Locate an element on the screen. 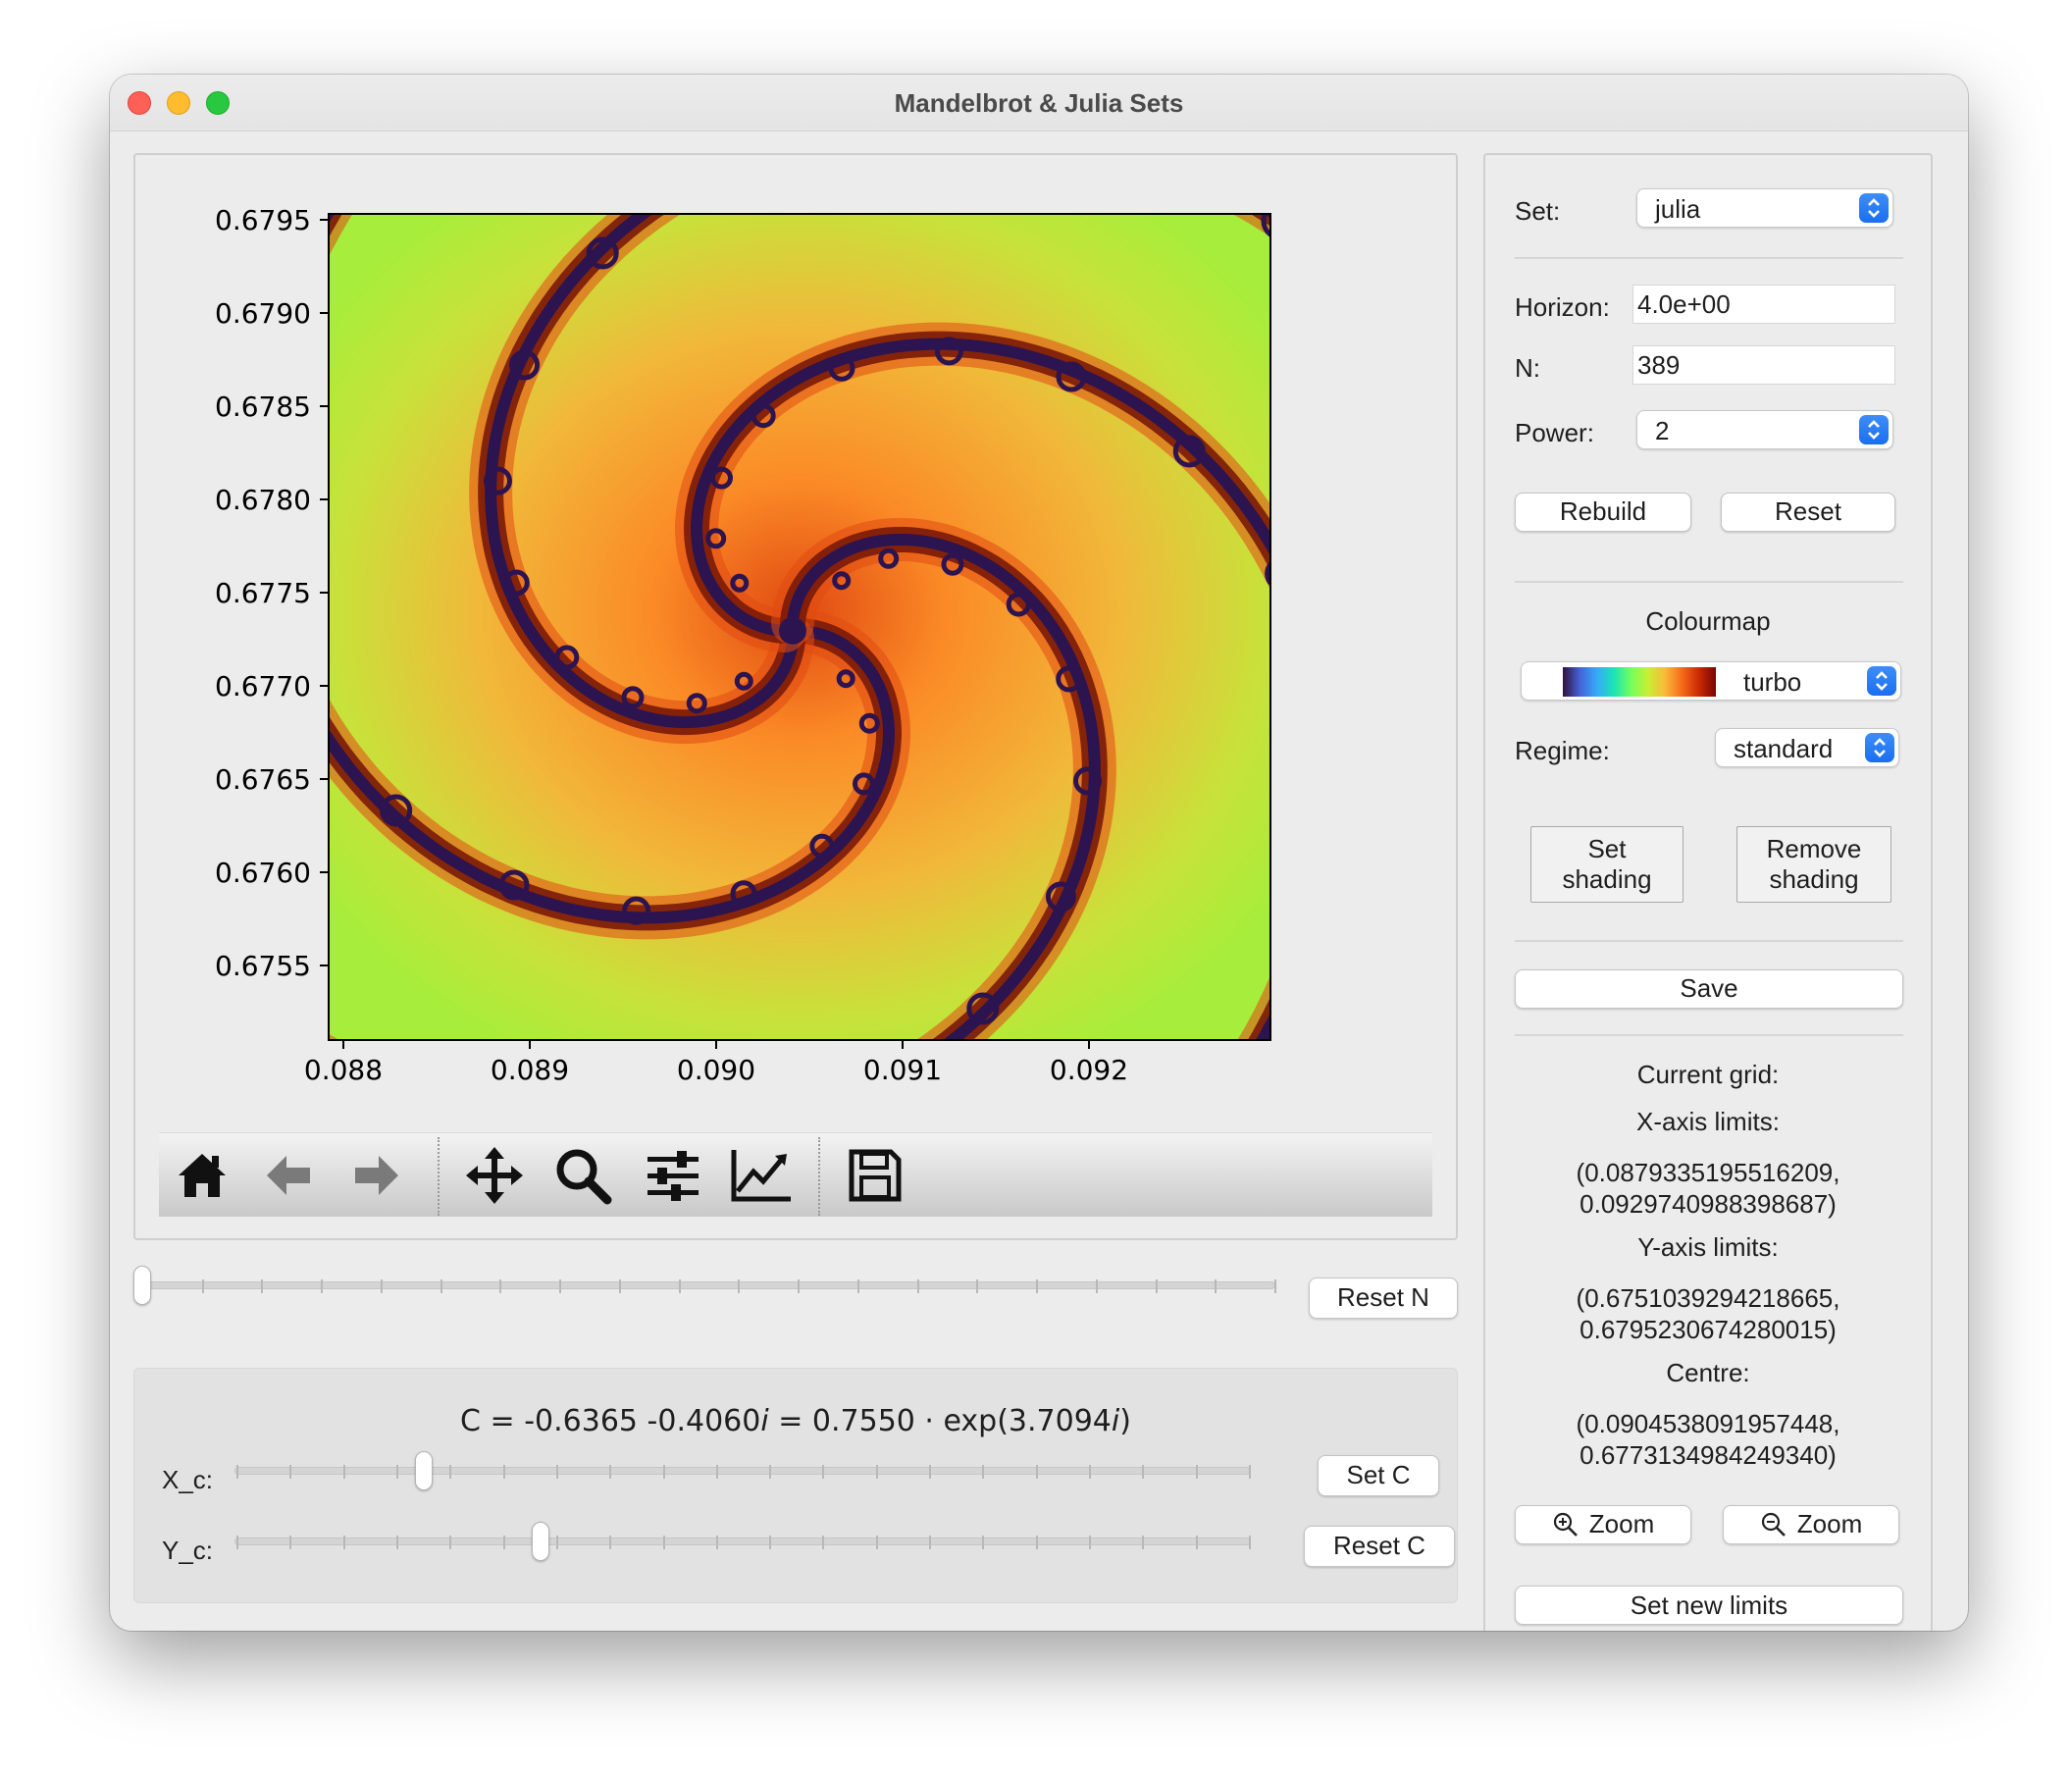 Image resolution: width=2072 pixels, height=1772 pixels. y-tick-label: 0.6775 is located at coordinates (263, 593).